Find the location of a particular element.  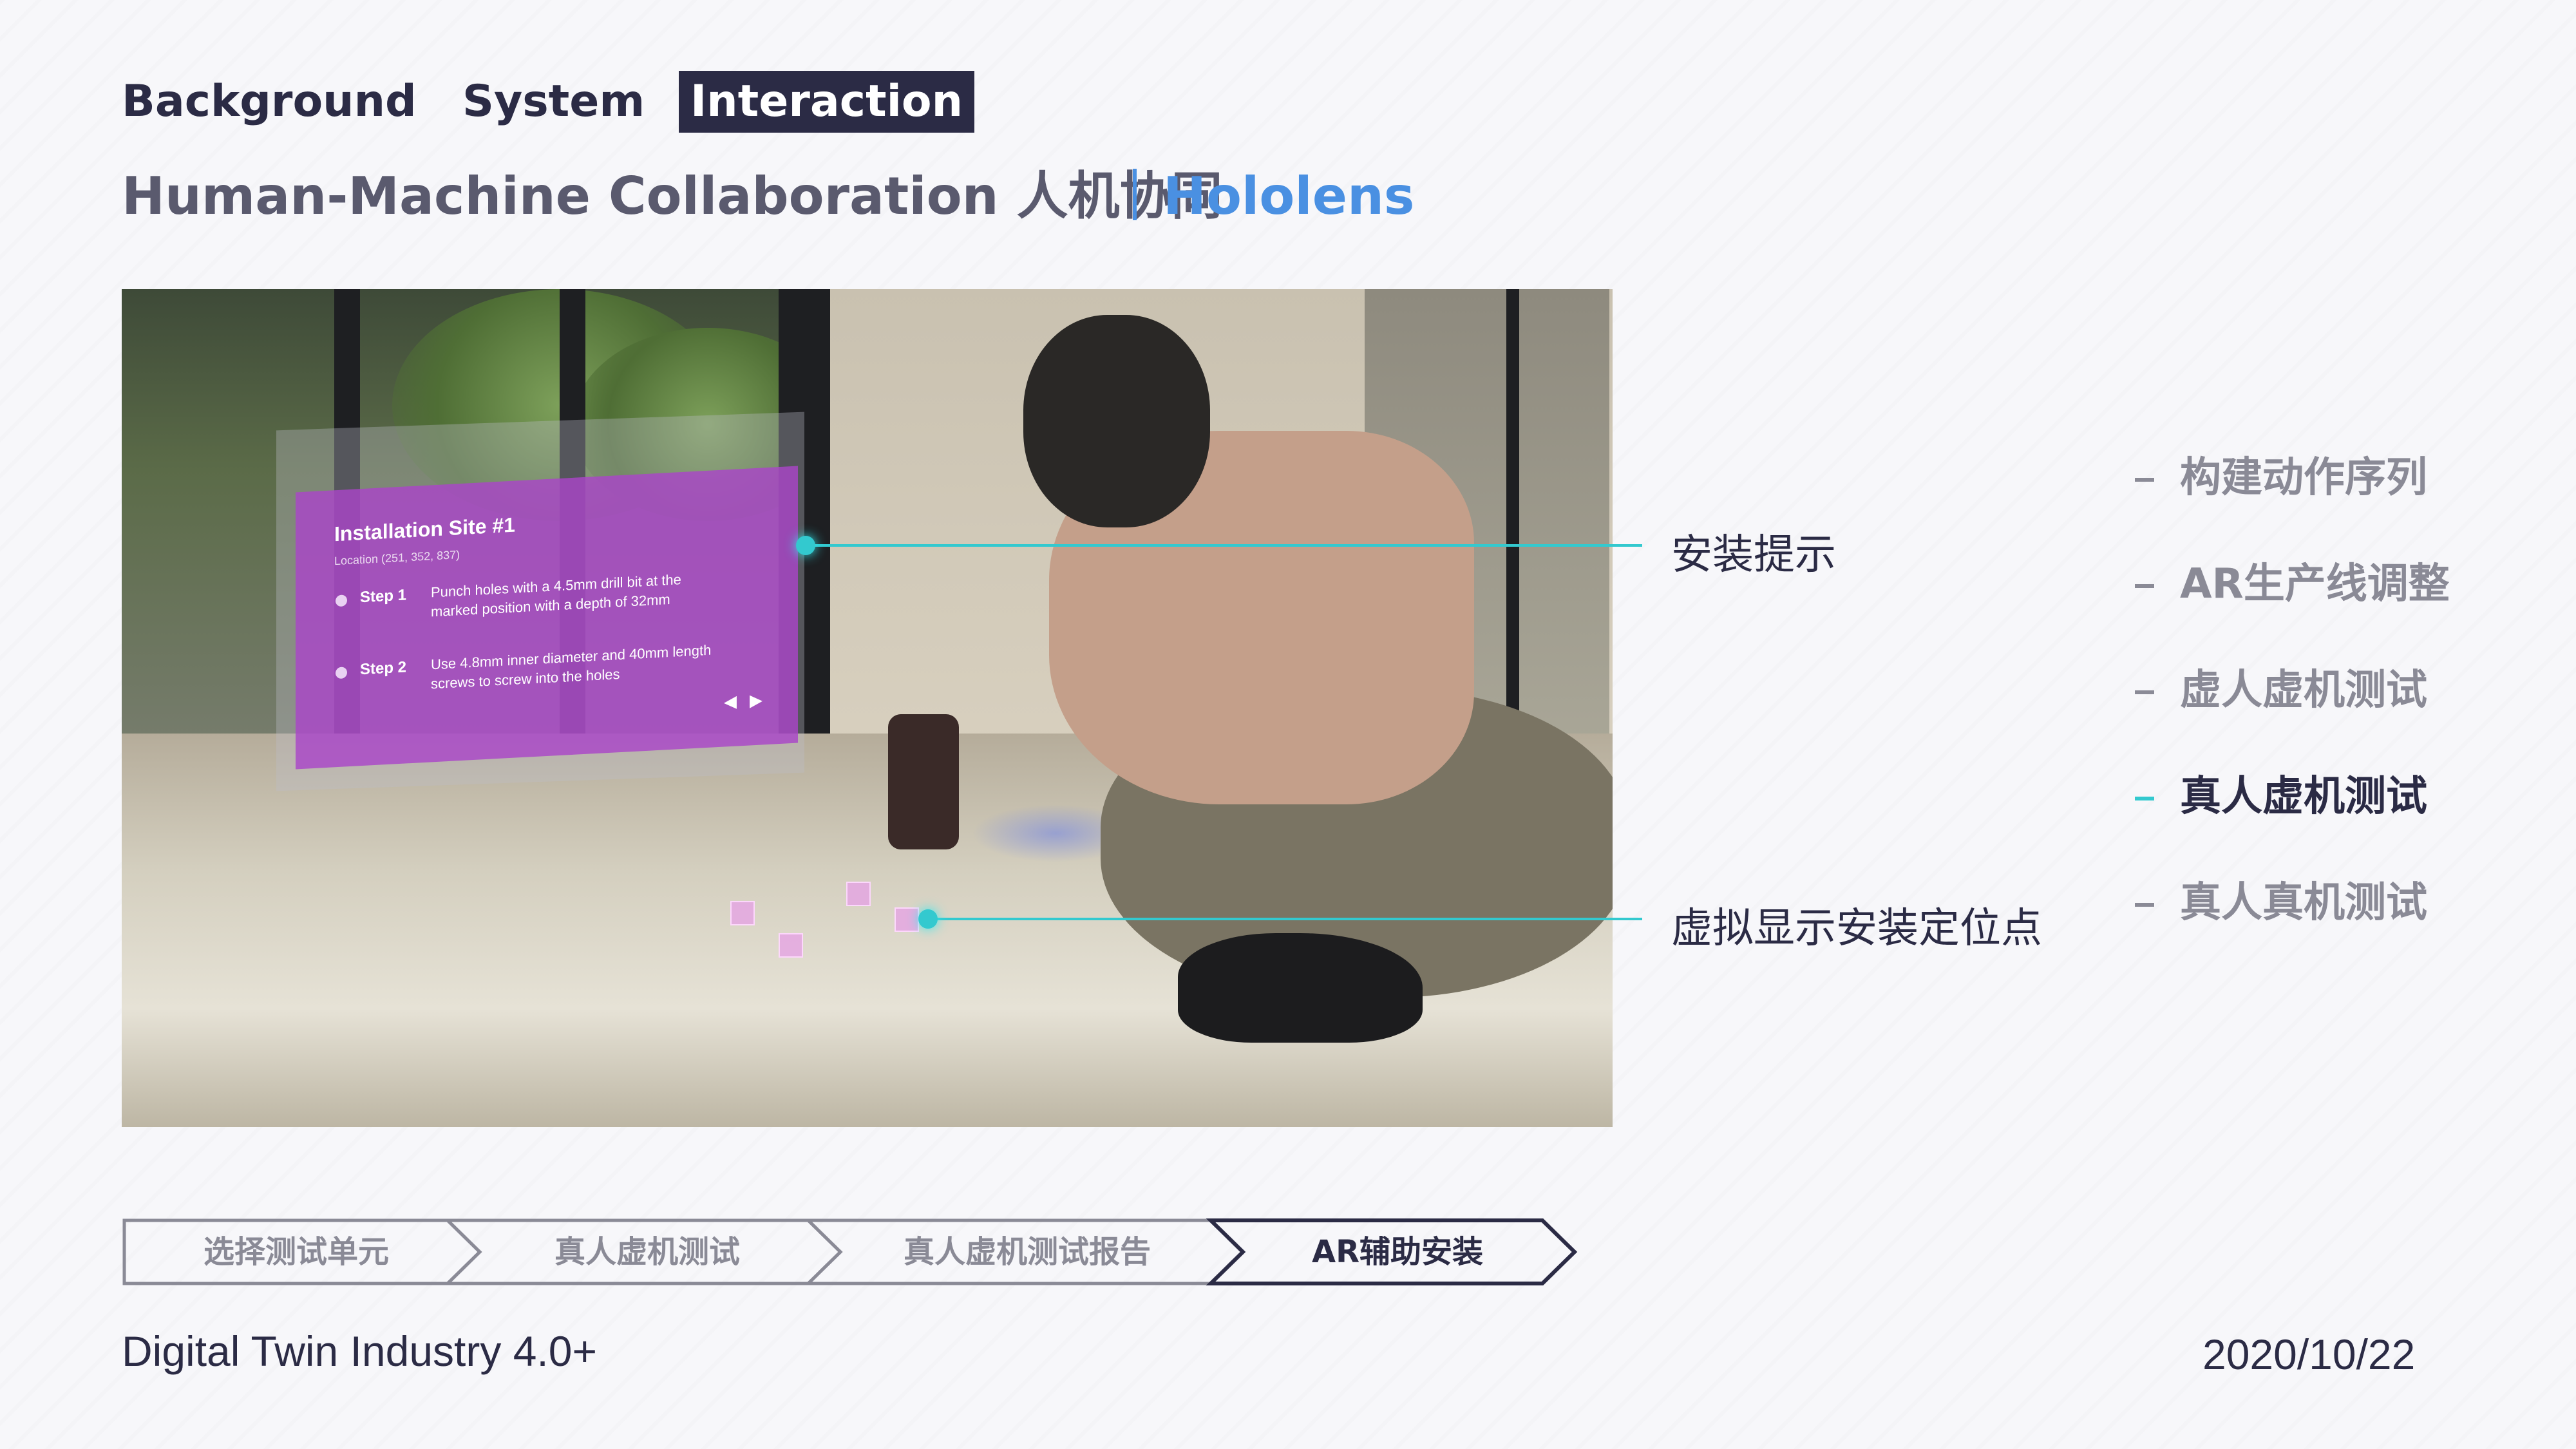

page-subtitle: Human-Machine Collaboration 人机协同 is located at coordinates (673, 196).